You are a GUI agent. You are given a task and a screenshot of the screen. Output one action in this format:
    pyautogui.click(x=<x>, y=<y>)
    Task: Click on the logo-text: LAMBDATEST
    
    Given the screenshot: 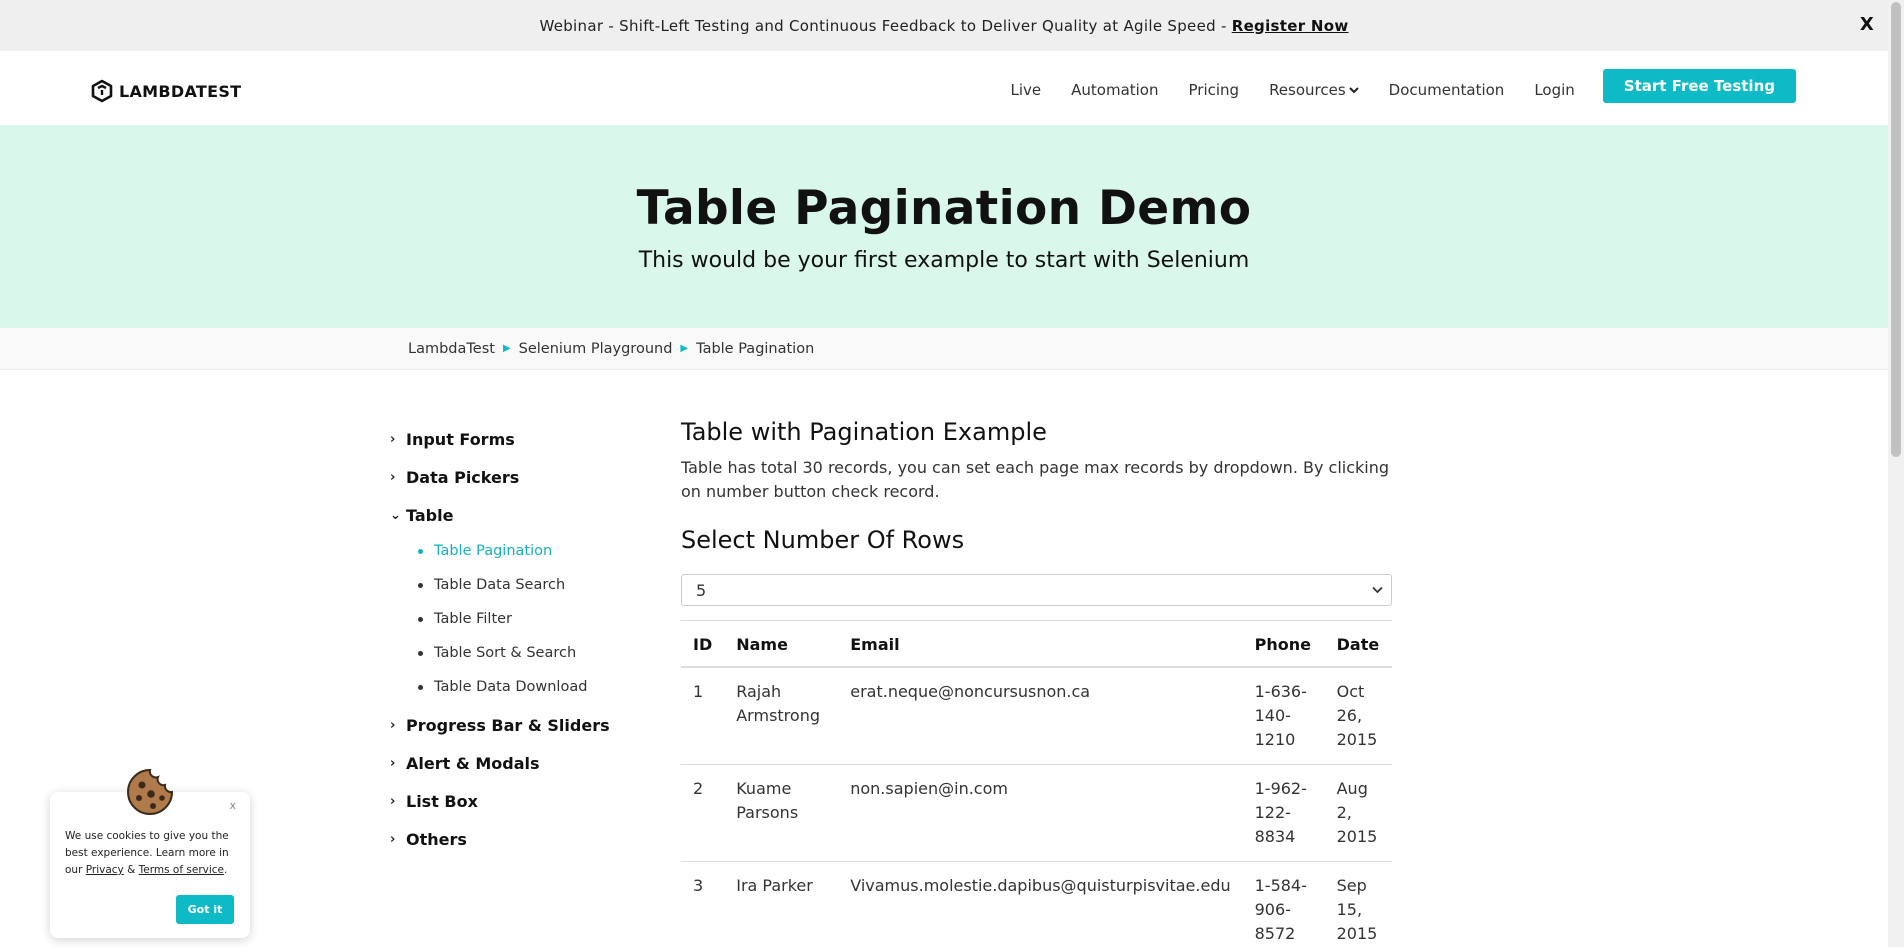 What is the action you would take?
    pyautogui.click(x=180, y=91)
    